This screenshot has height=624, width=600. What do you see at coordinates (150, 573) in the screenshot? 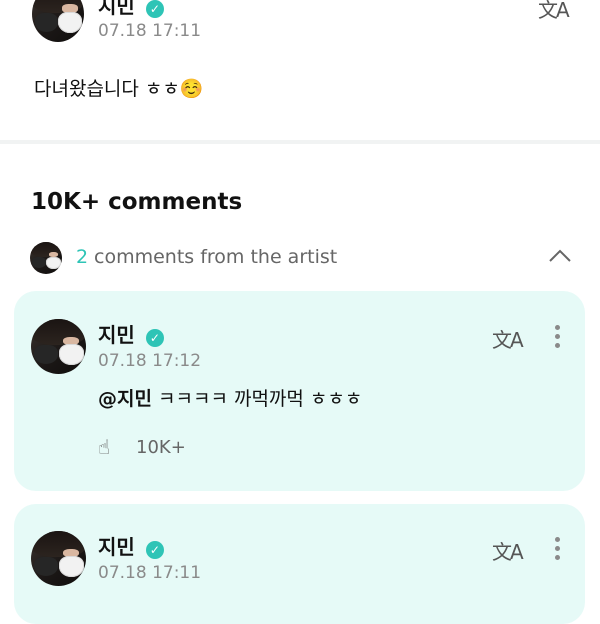
I see `comment-timestamp: 07.18 17:11` at bounding box center [150, 573].